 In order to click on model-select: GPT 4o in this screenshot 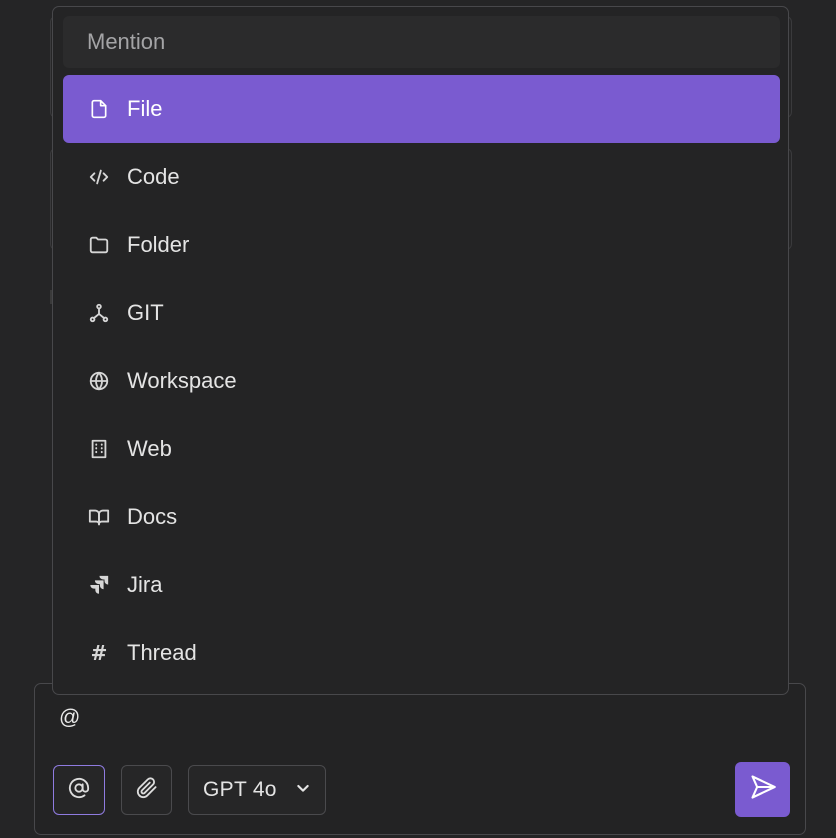, I will do `click(257, 790)`.